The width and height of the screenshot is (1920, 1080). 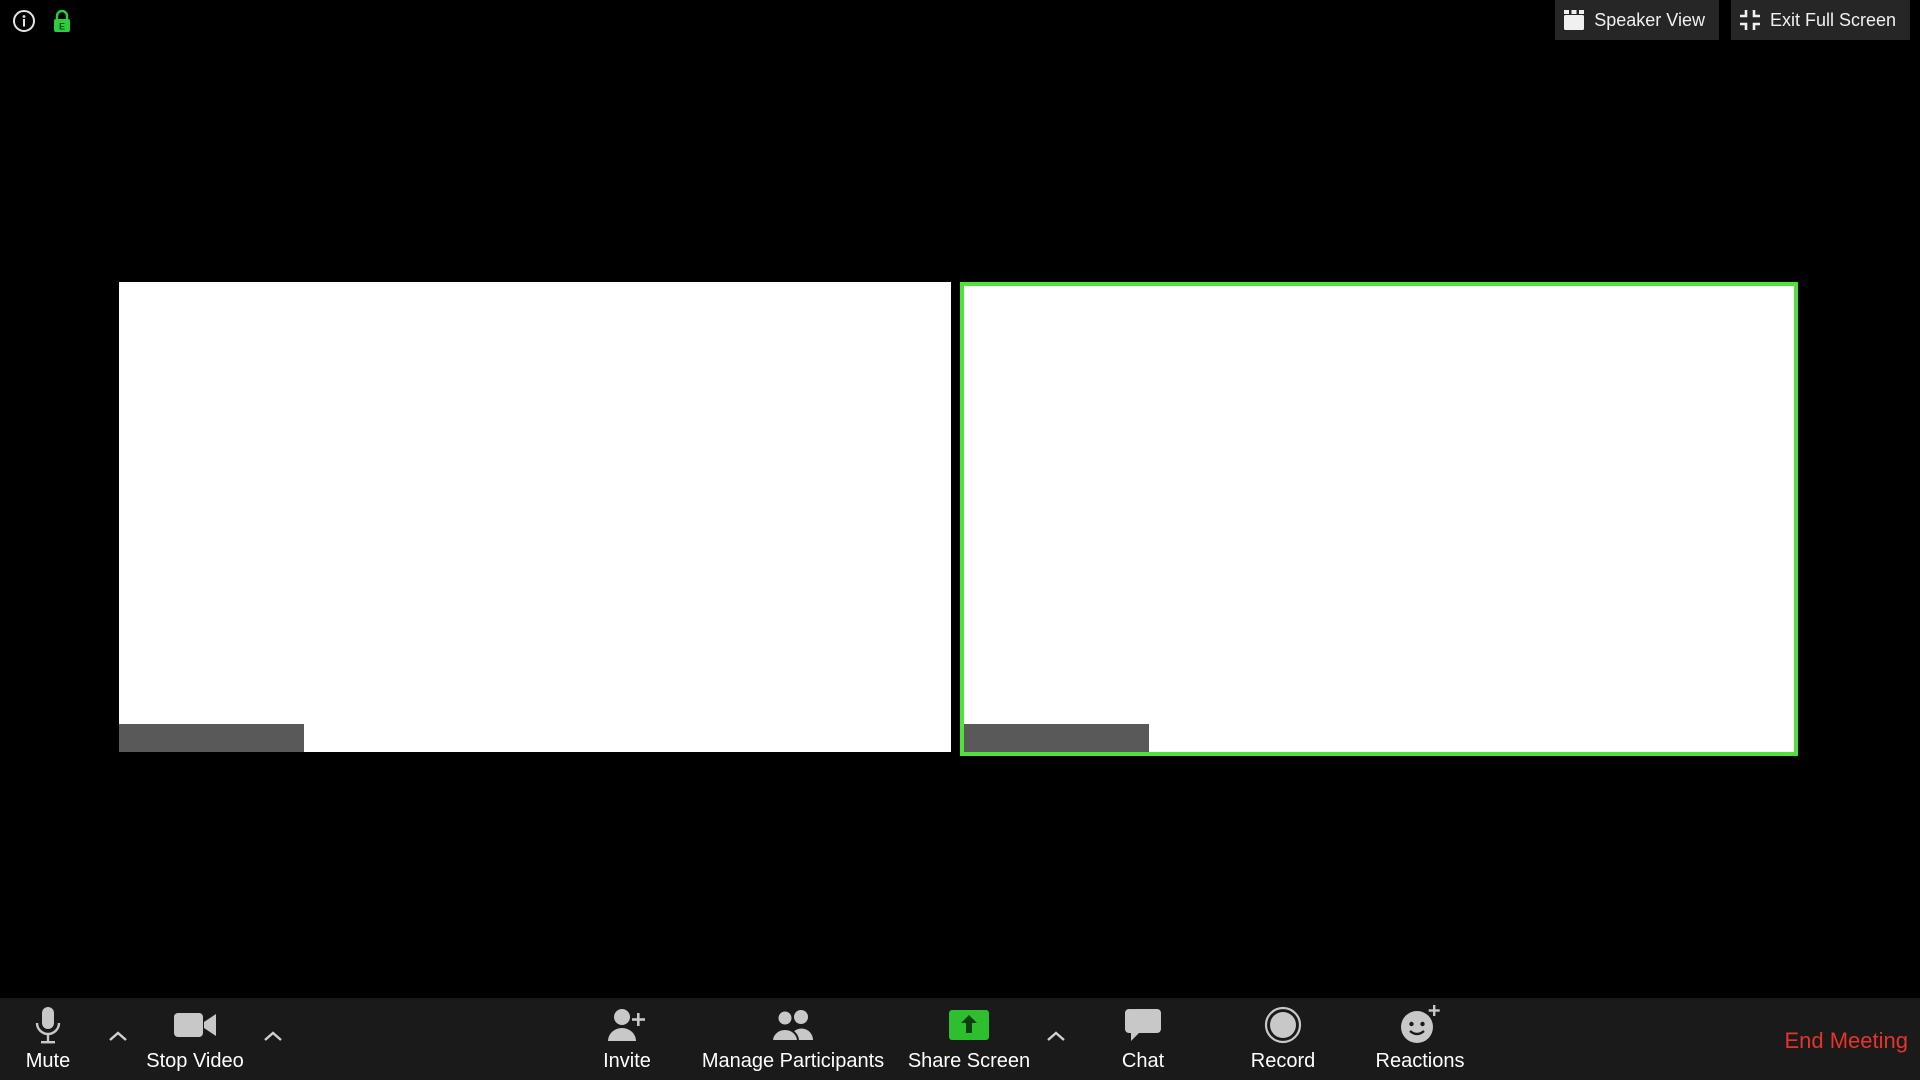 I want to click on view-controls: Speaker View Exit Full Screen, so click(x=1732, y=20).